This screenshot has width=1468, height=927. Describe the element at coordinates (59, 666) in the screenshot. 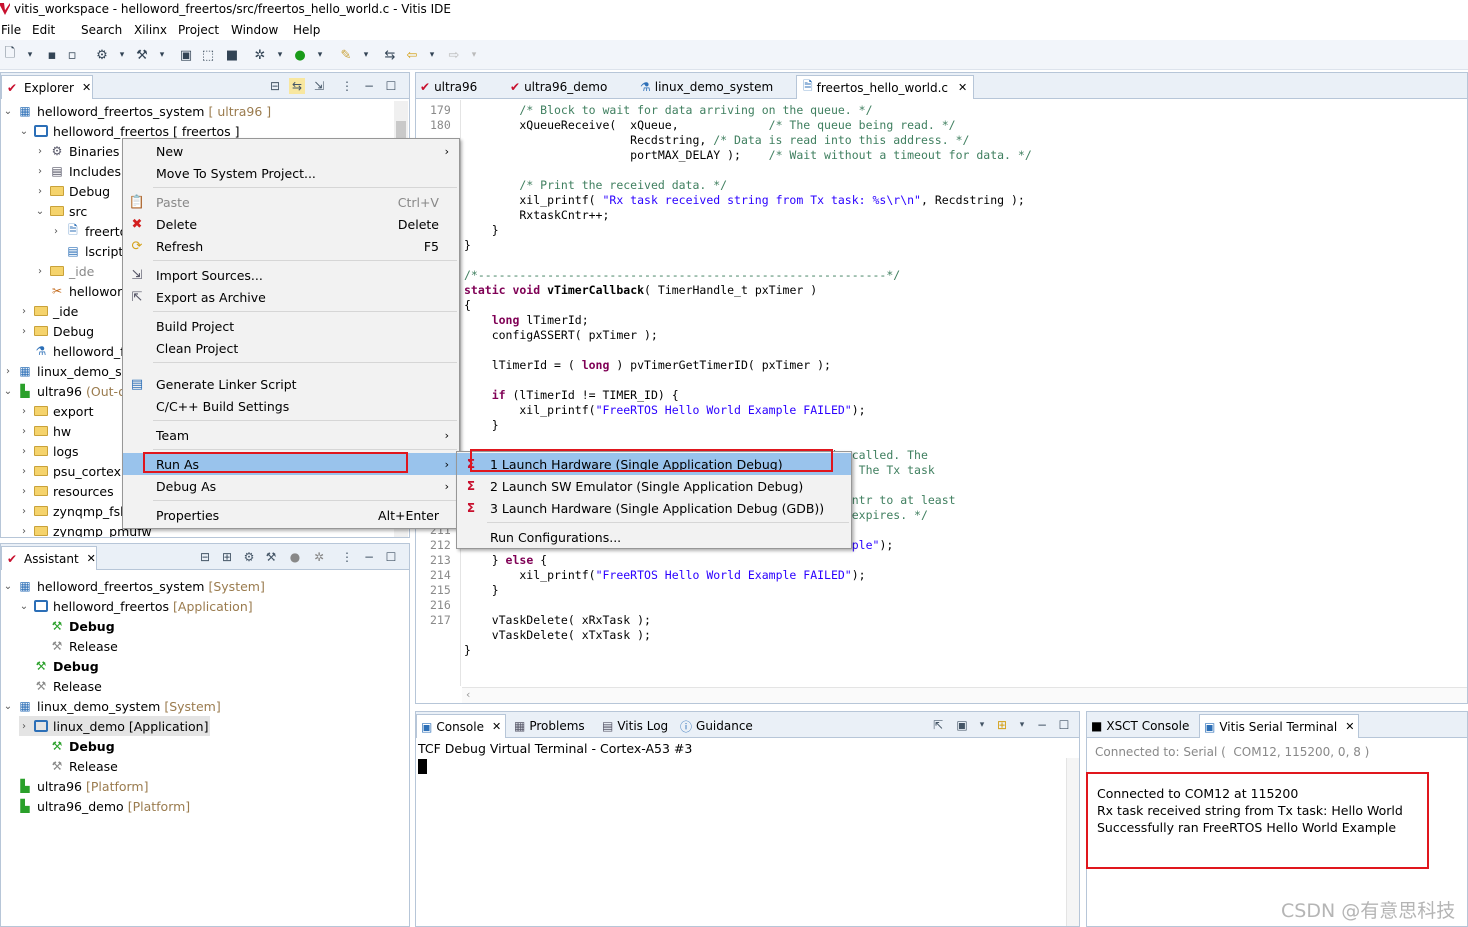

I see `tree-item: ⚒ Debug` at that location.